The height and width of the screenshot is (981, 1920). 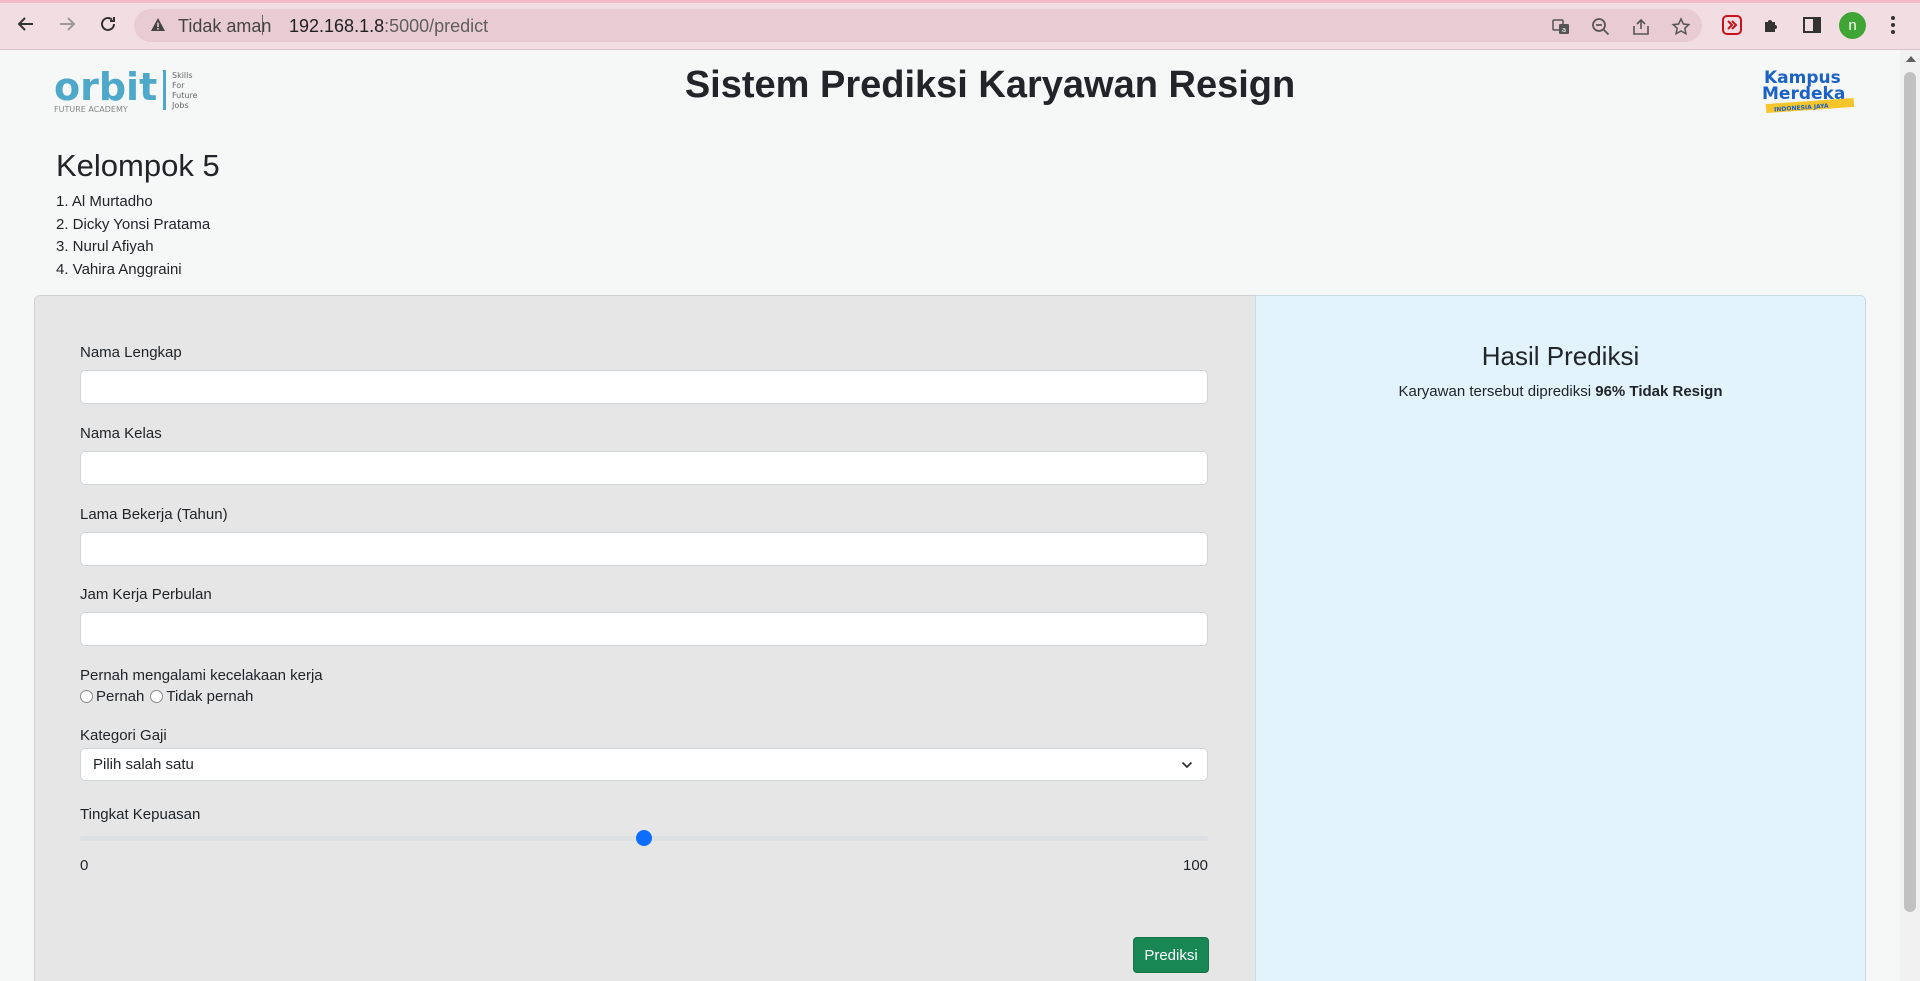 I want to click on address-separator, so click(x=262, y=25).